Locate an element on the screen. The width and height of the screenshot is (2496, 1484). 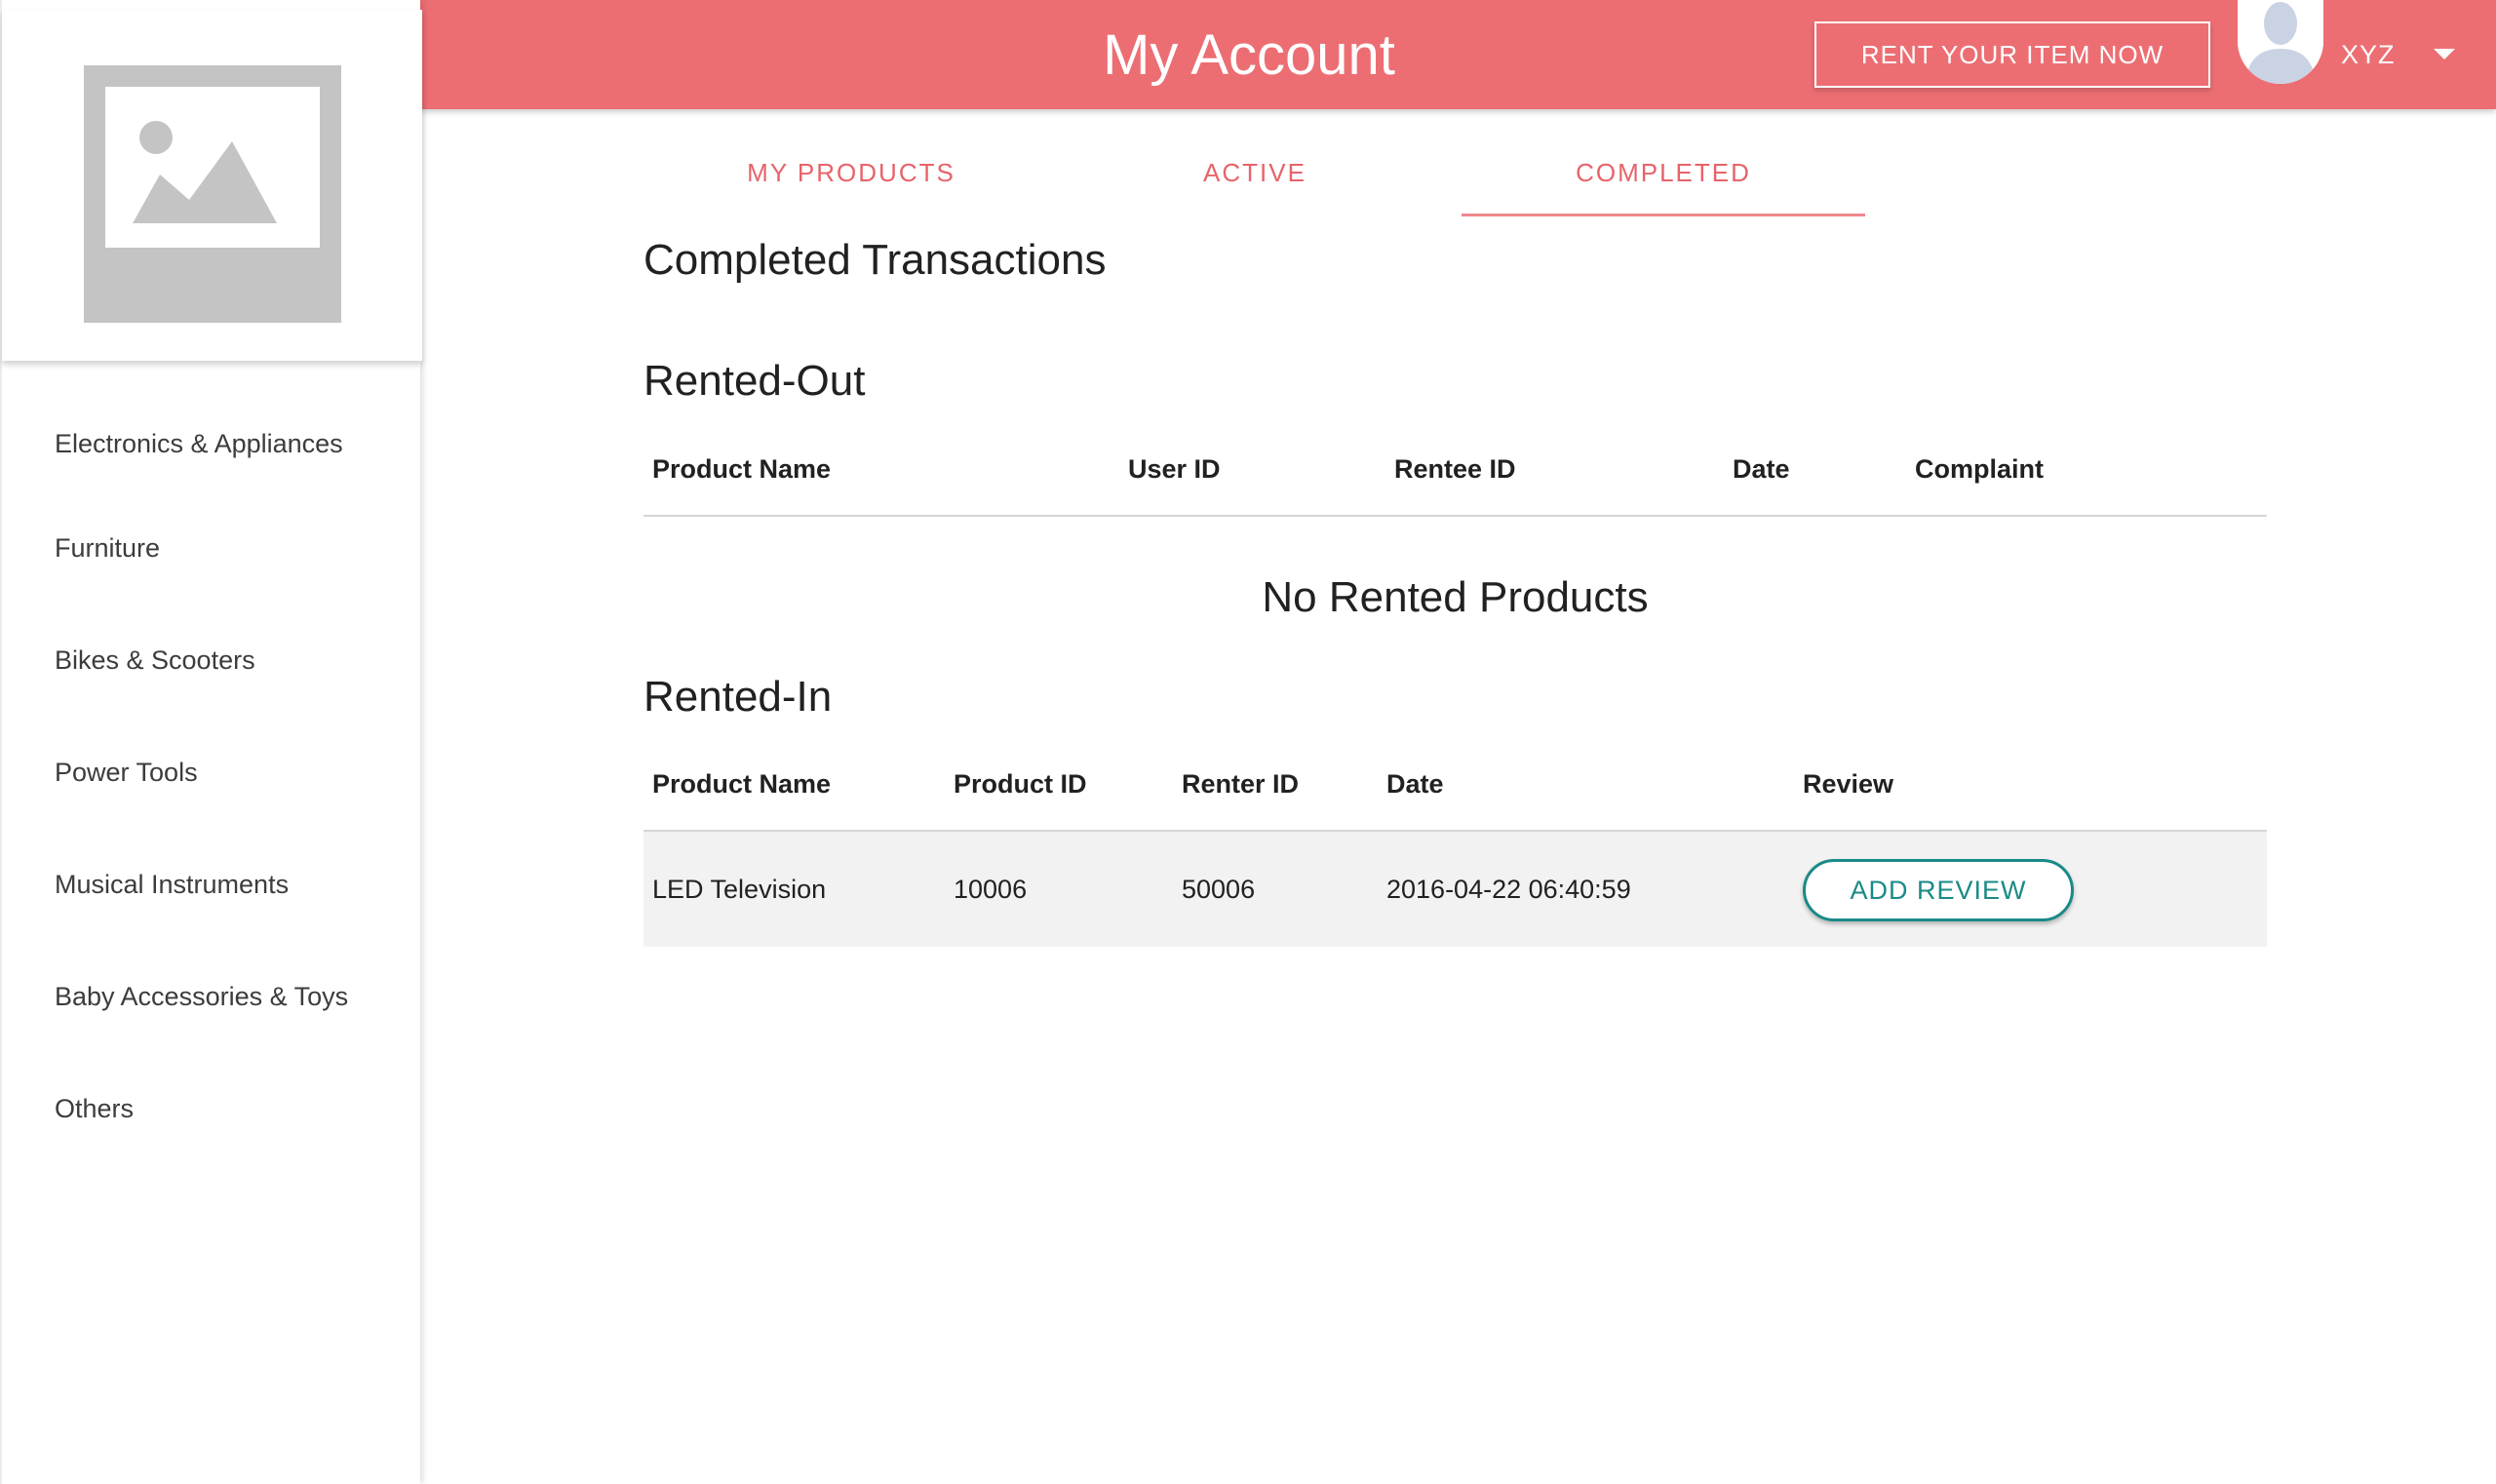
user-avatar-icon is located at coordinates (2280, 42).